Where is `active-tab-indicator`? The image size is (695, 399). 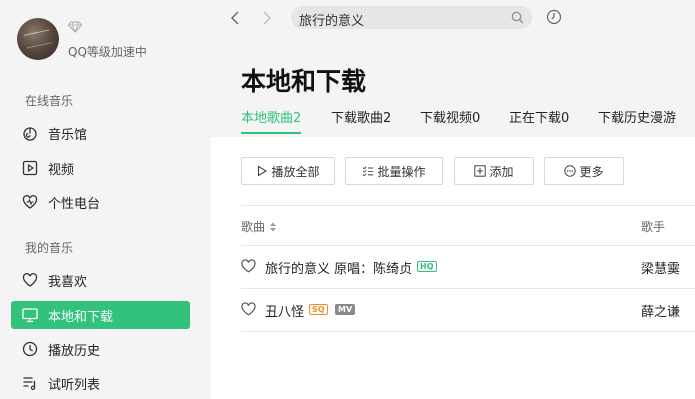 active-tab-indicator is located at coordinates (271, 133).